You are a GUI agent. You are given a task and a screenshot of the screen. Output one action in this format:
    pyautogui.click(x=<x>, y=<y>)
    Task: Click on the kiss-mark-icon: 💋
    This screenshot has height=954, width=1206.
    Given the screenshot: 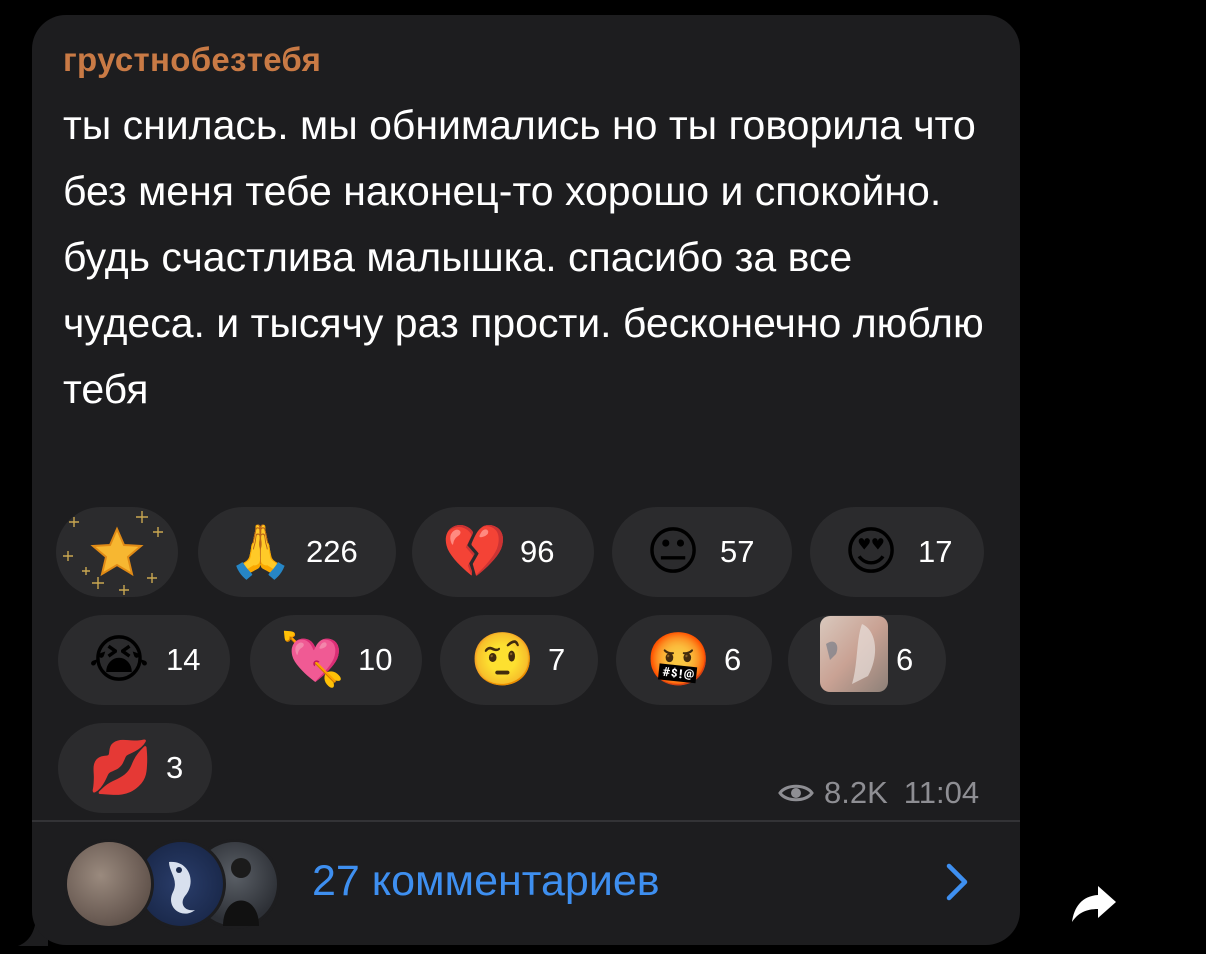 What is the action you would take?
    pyautogui.click(x=120, y=768)
    